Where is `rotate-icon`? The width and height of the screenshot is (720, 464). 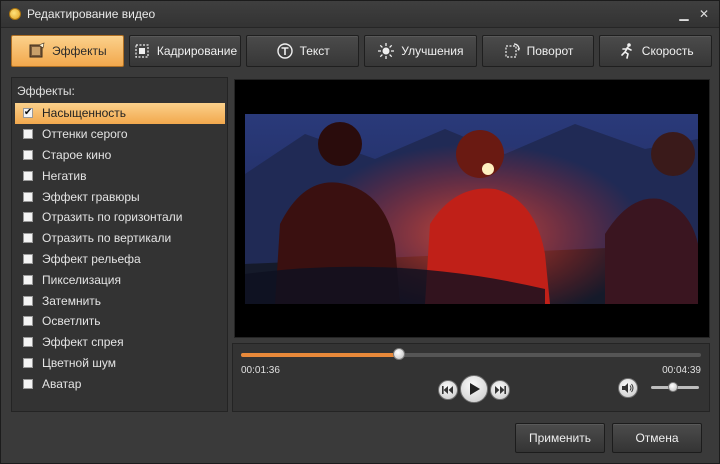
rotate-icon is located at coordinates (512, 50).